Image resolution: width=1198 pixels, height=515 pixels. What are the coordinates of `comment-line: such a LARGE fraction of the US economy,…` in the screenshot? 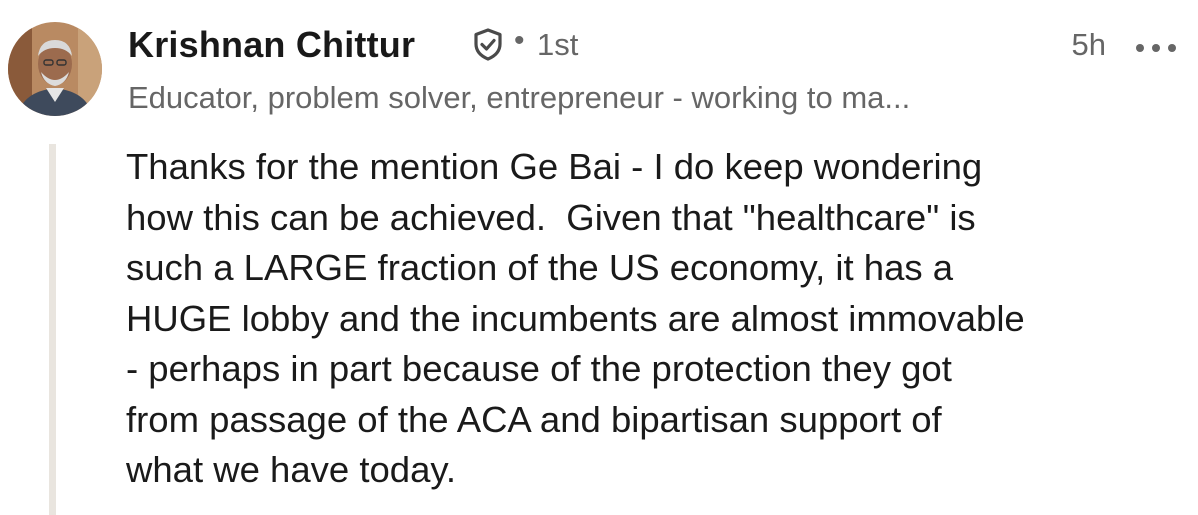 It's located at (540, 267).